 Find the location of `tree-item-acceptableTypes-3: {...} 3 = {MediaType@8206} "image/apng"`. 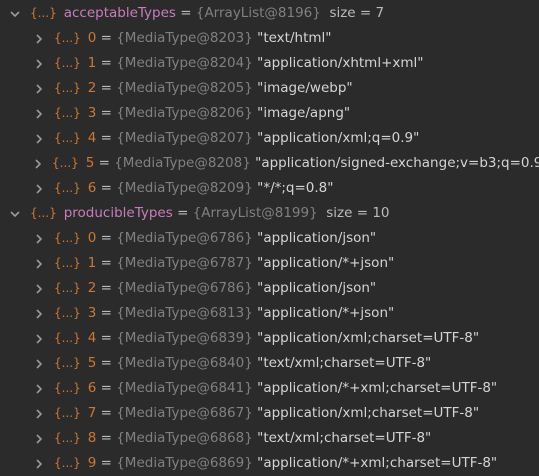

tree-item-acceptableTypes-3: {...} 3 = {MediaType@8206} "image/apng" is located at coordinates (269, 113).